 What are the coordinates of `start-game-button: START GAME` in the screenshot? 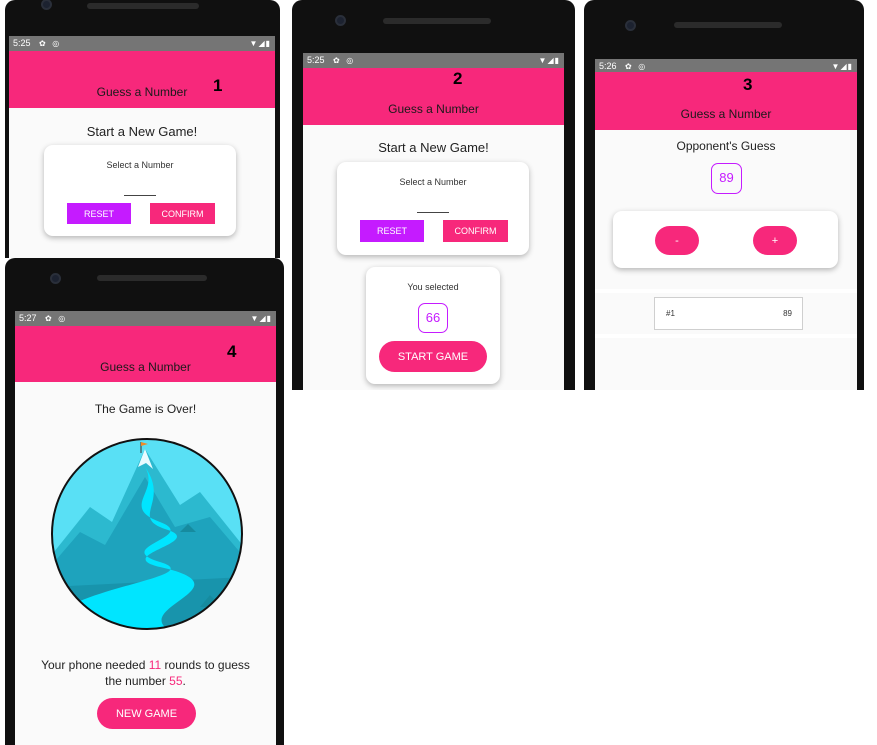 It's located at (433, 356).